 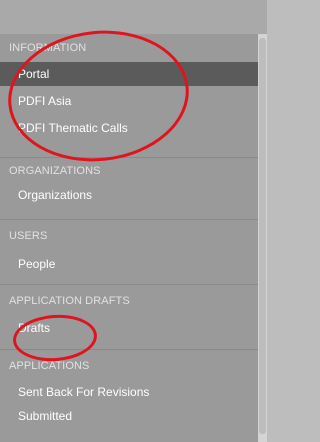 What do you see at coordinates (129, 195) in the screenshot?
I see `sidebar-item-organizations: Organizations` at bounding box center [129, 195].